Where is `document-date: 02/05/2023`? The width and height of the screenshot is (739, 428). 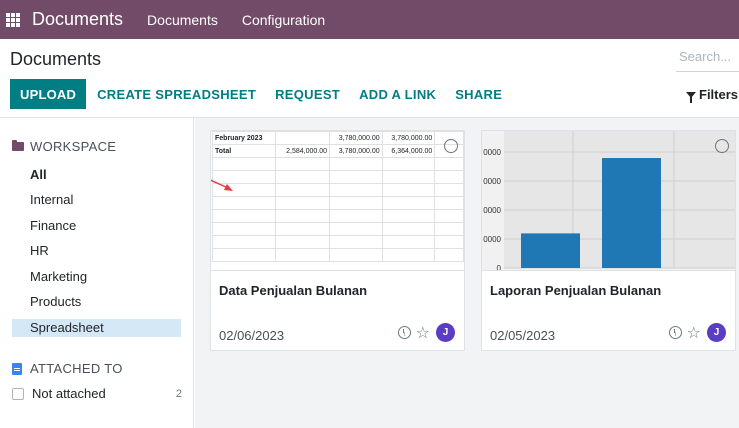
document-date: 02/05/2023 is located at coordinates (523, 335).